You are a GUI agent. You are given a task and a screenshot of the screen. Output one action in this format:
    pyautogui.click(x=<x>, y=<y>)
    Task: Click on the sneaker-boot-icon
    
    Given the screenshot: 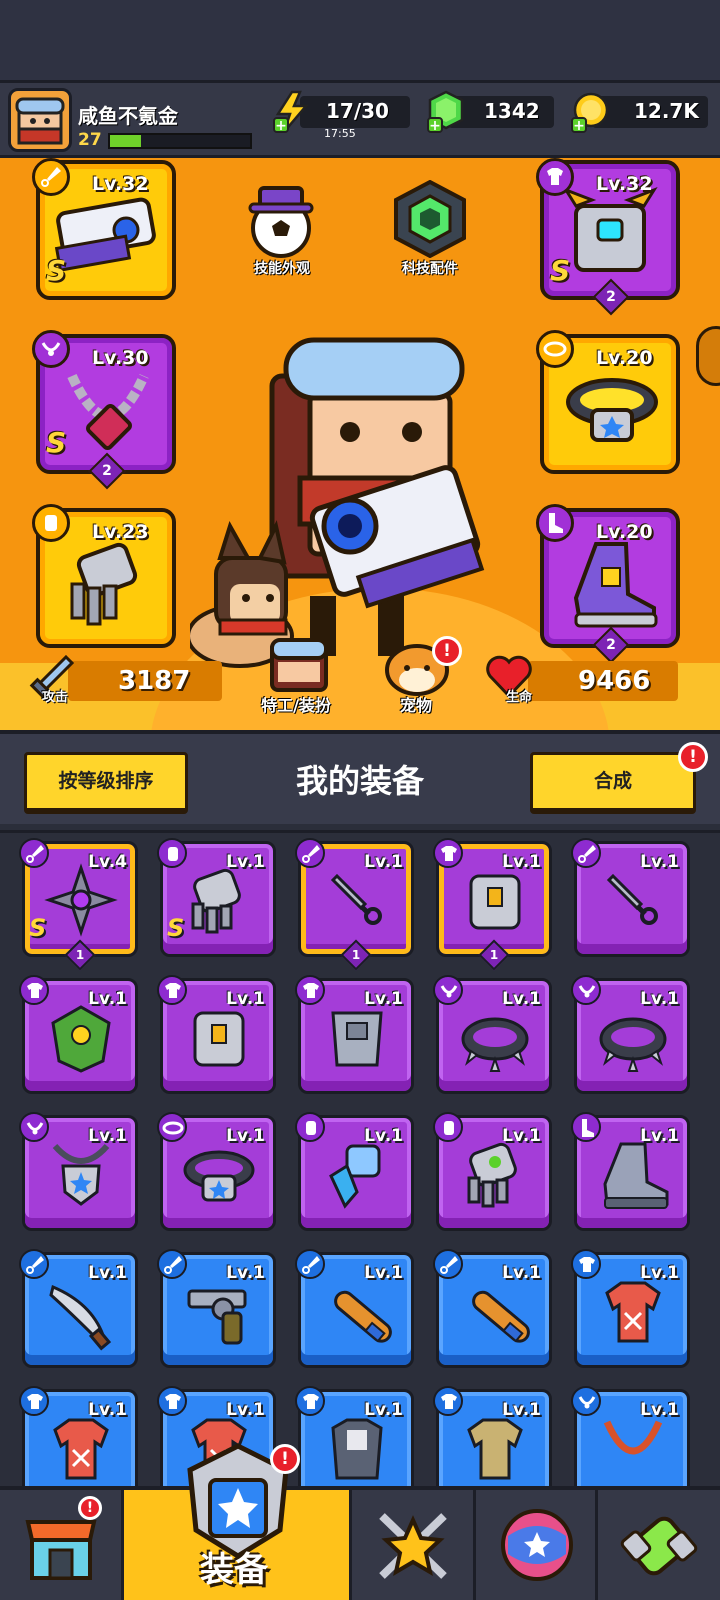 What is the action you would take?
    pyautogui.click(x=615, y=585)
    